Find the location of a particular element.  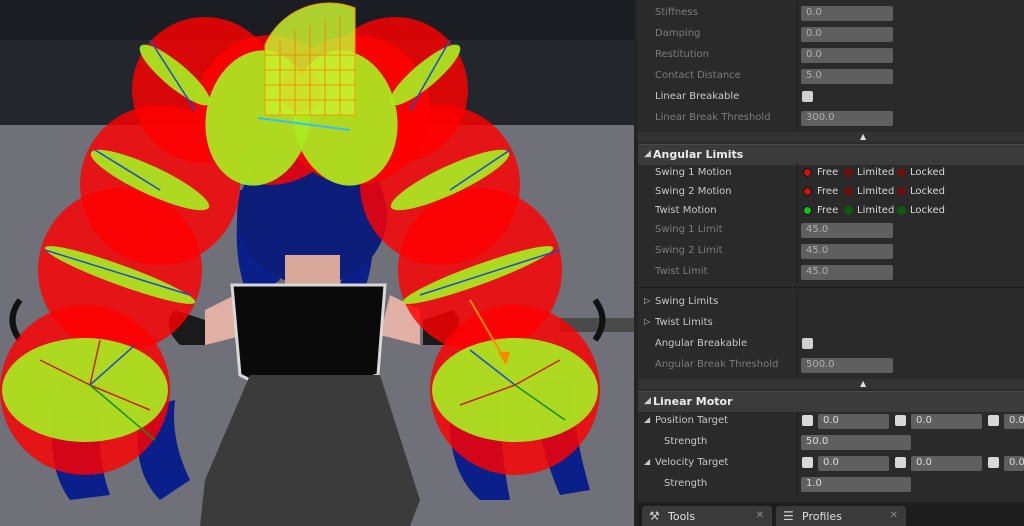

damping-field: 0.0 is located at coordinates (847, 34).